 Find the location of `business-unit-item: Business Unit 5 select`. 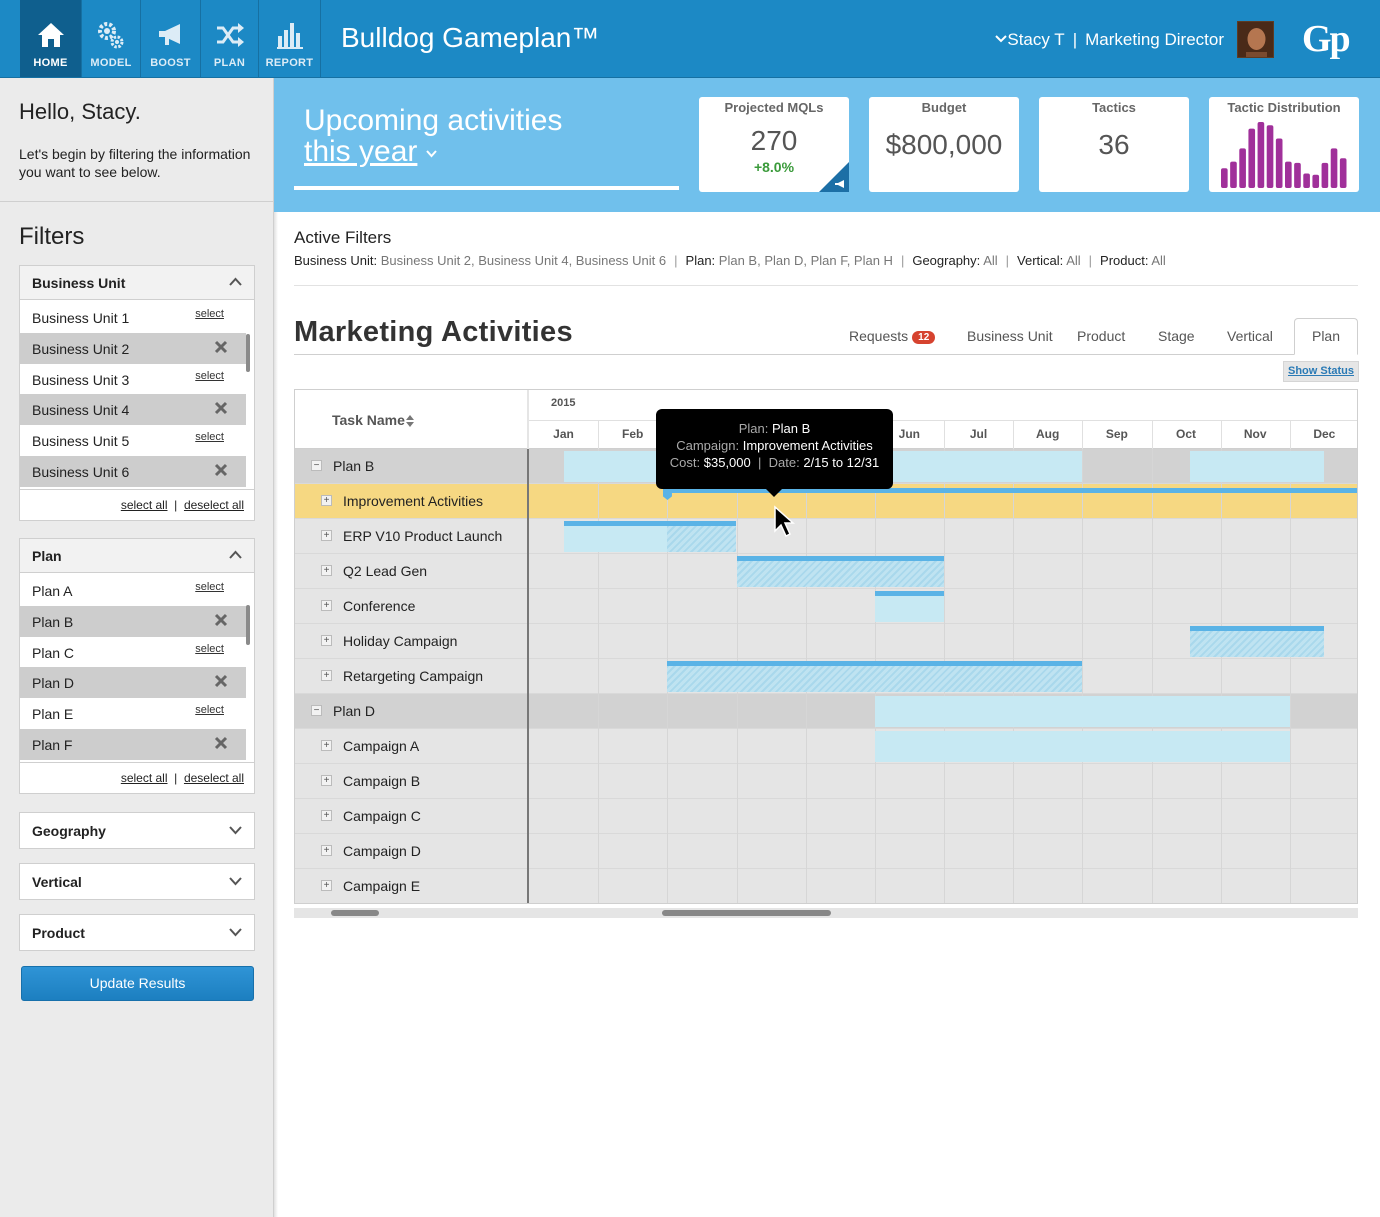

business-unit-item: Business Unit 5 select is located at coordinates (133, 440).